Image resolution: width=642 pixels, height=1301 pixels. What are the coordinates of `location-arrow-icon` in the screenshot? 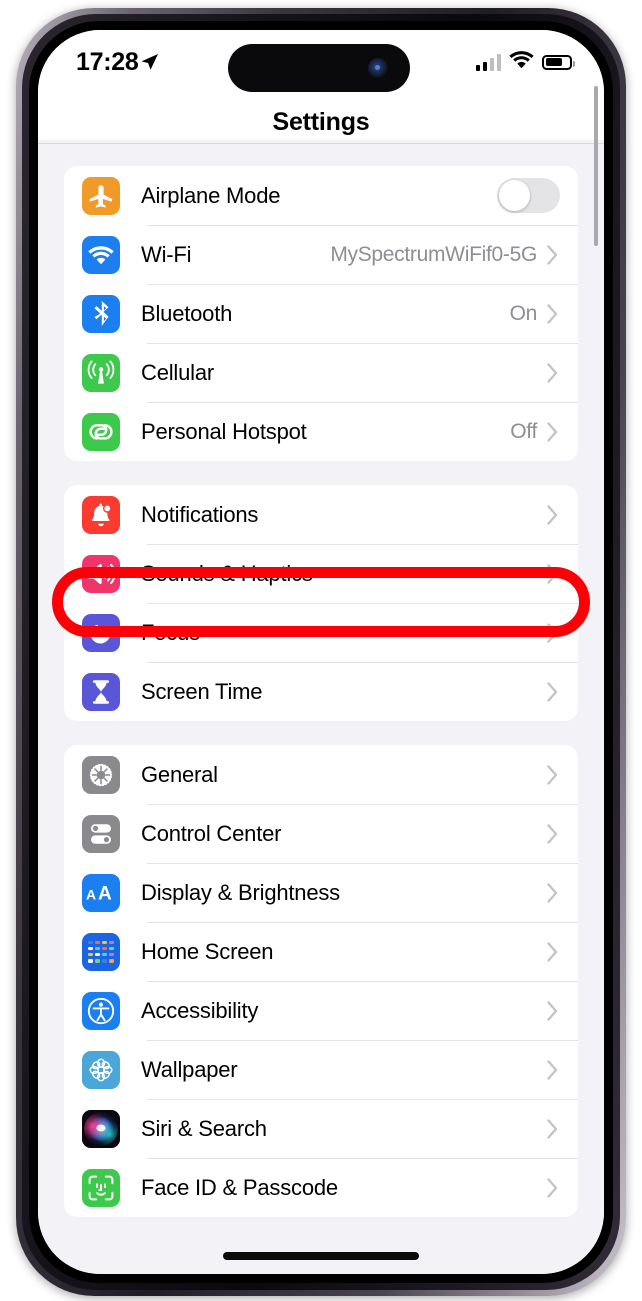 It's located at (149, 62).